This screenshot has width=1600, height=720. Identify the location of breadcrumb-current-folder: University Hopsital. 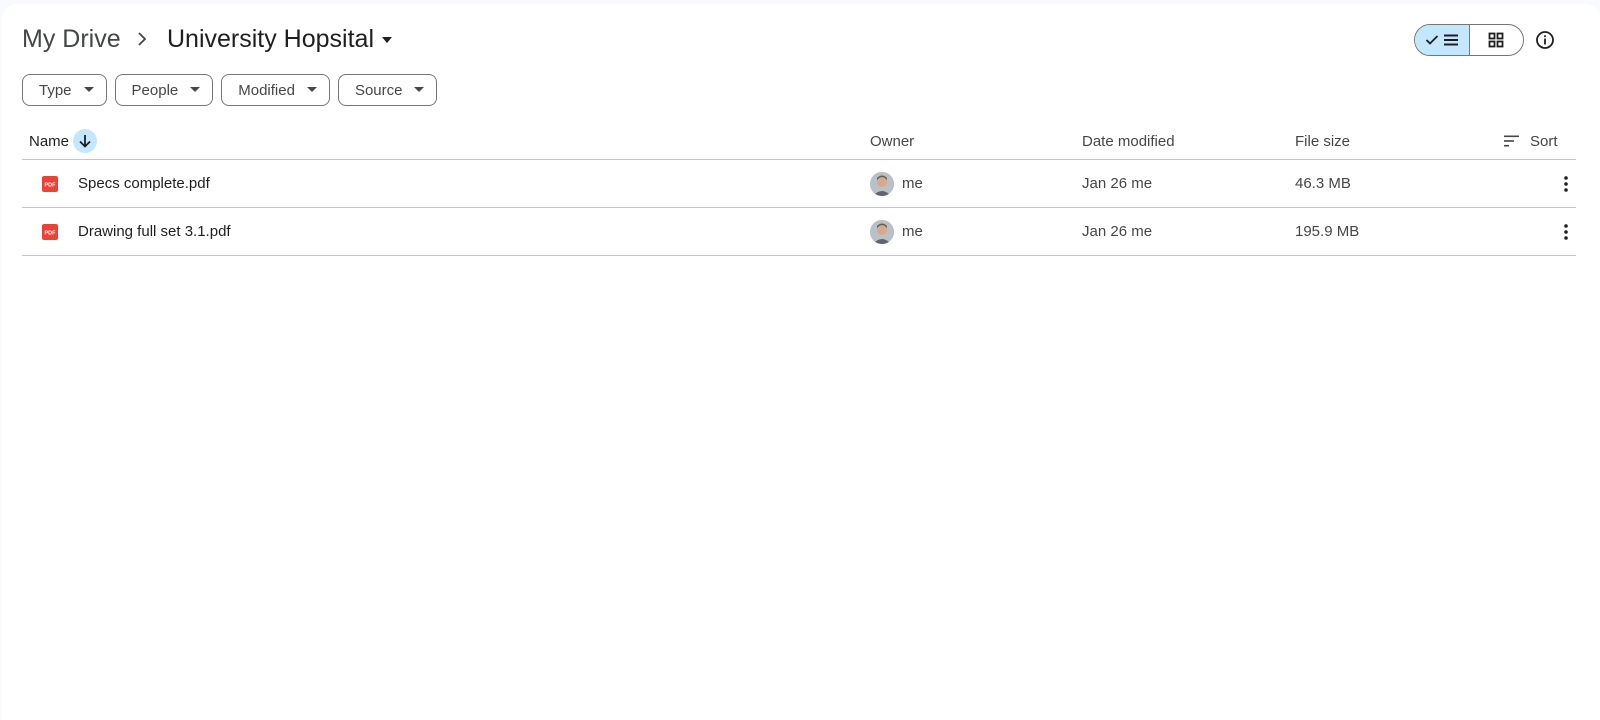
(280, 39).